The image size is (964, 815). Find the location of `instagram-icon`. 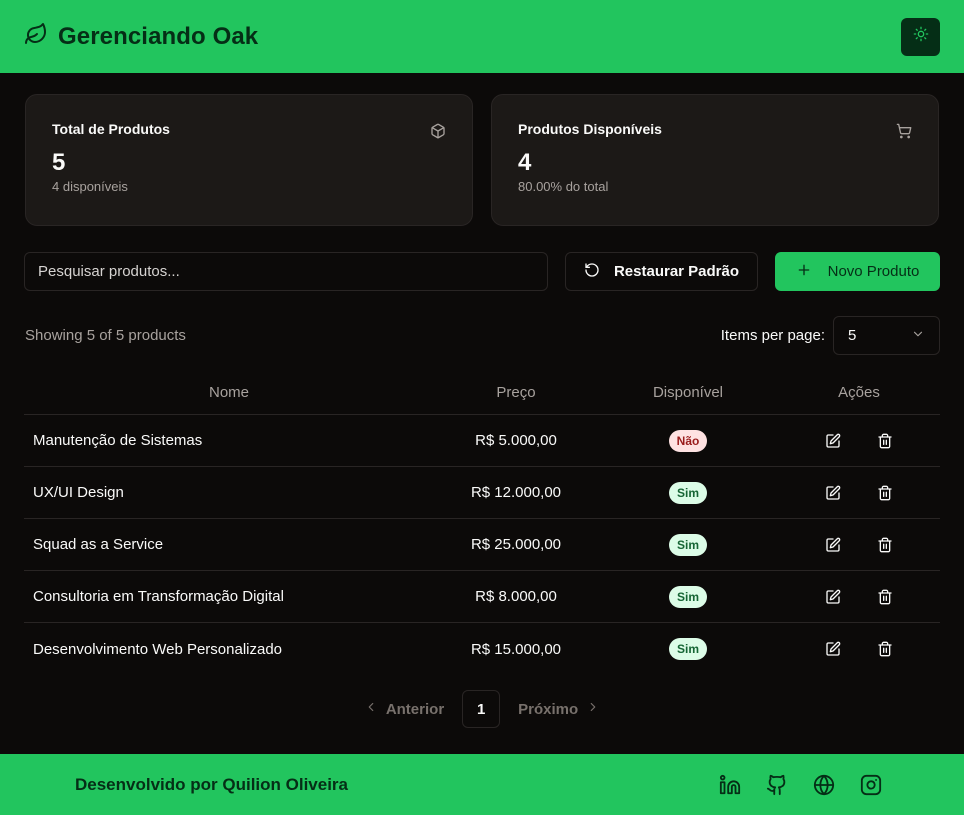

instagram-icon is located at coordinates (870, 784).